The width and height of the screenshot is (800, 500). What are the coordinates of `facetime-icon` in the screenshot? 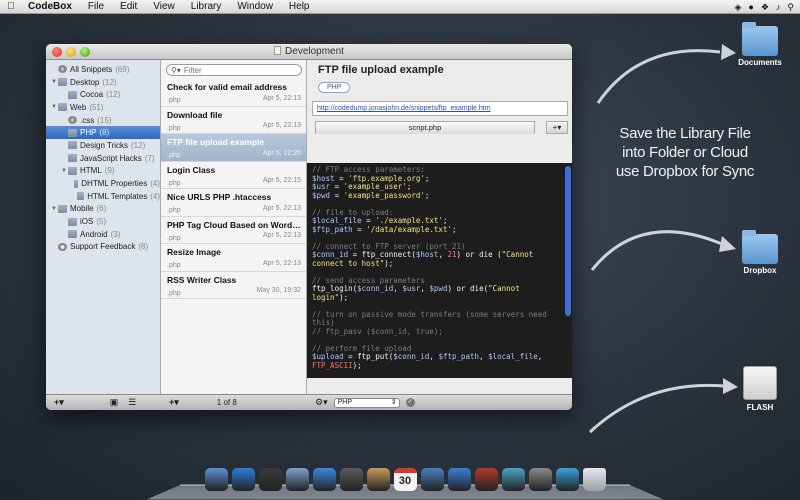 It's located at (351, 479).